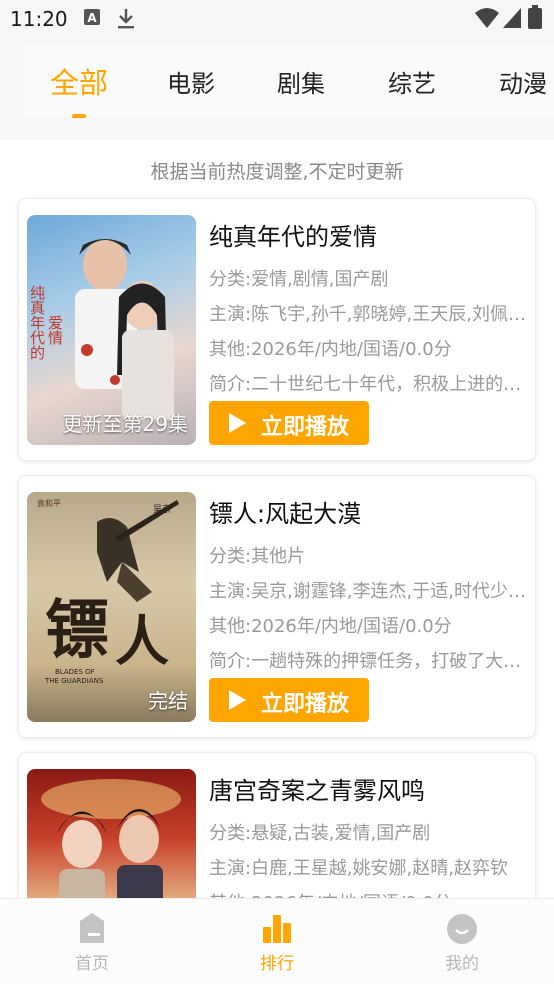 This screenshot has width=554, height=984. Describe the element at coordinates (111, 833) in the screenshot. I see `poster-image` at that location.